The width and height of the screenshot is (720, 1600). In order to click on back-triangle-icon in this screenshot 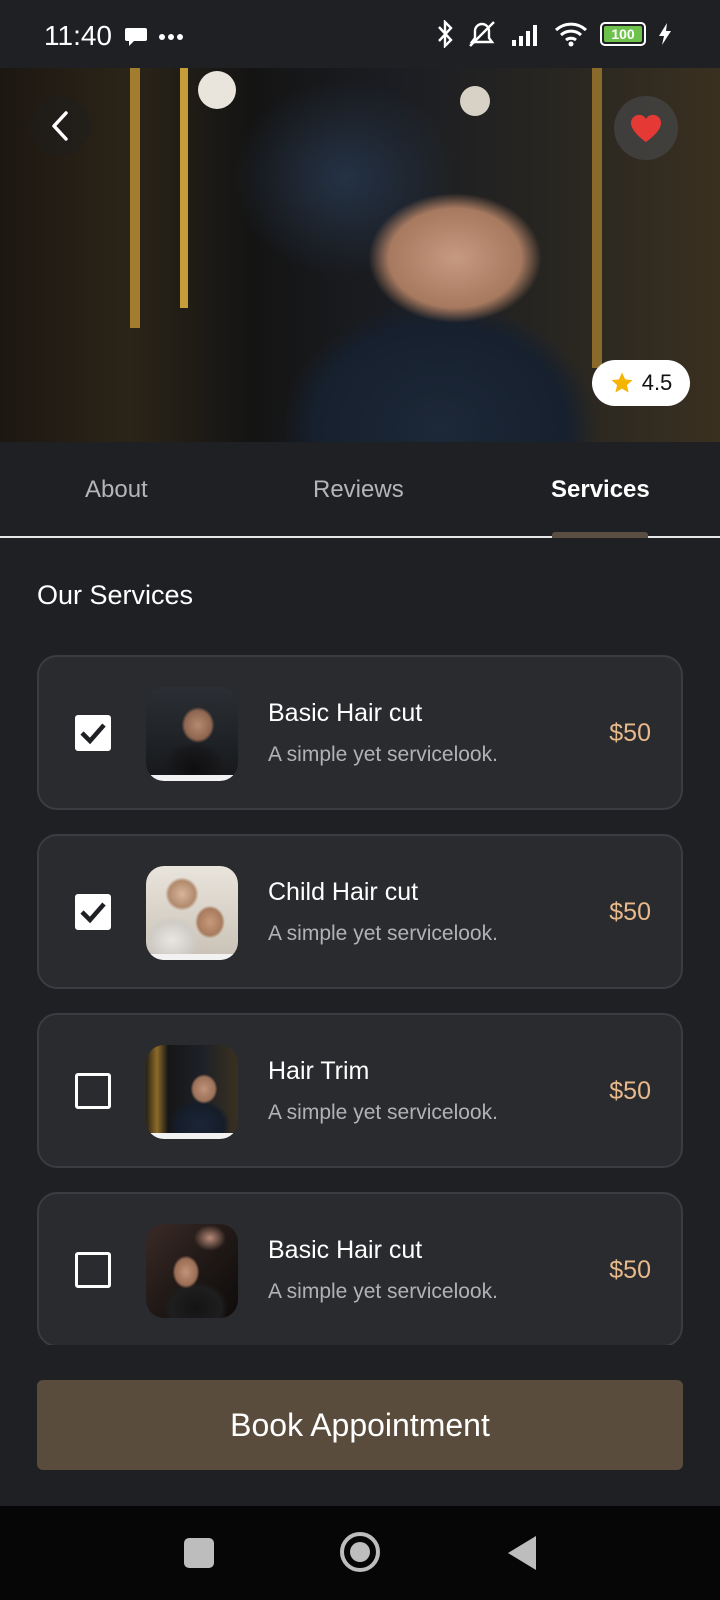, I will do `click(522, 1553)`.